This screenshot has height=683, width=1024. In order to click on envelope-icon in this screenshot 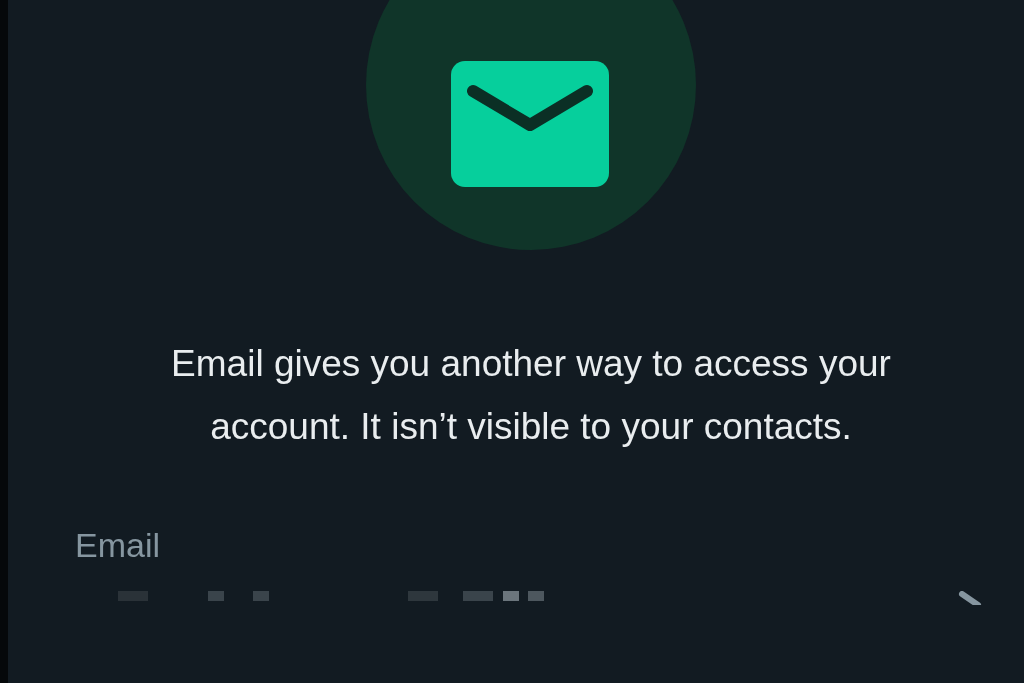, I will do `click(531, 125)`.